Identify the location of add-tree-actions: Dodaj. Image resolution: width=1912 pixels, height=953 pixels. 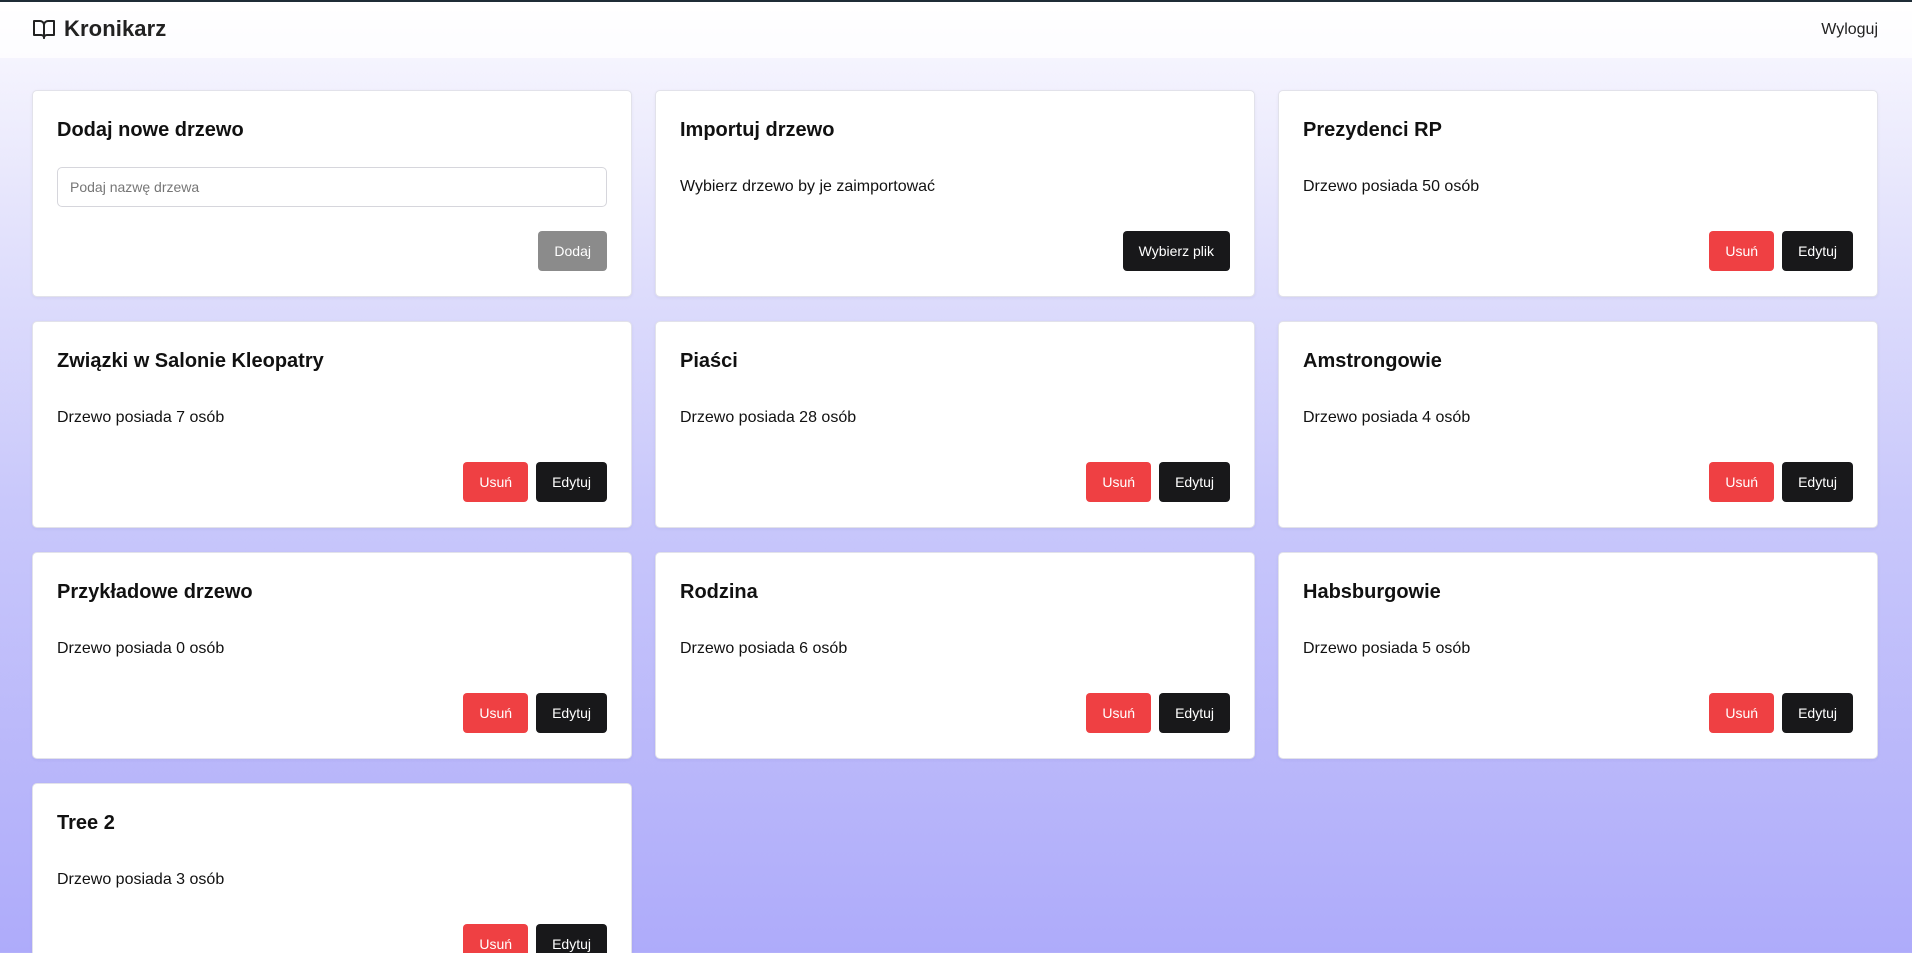
(572, 251).